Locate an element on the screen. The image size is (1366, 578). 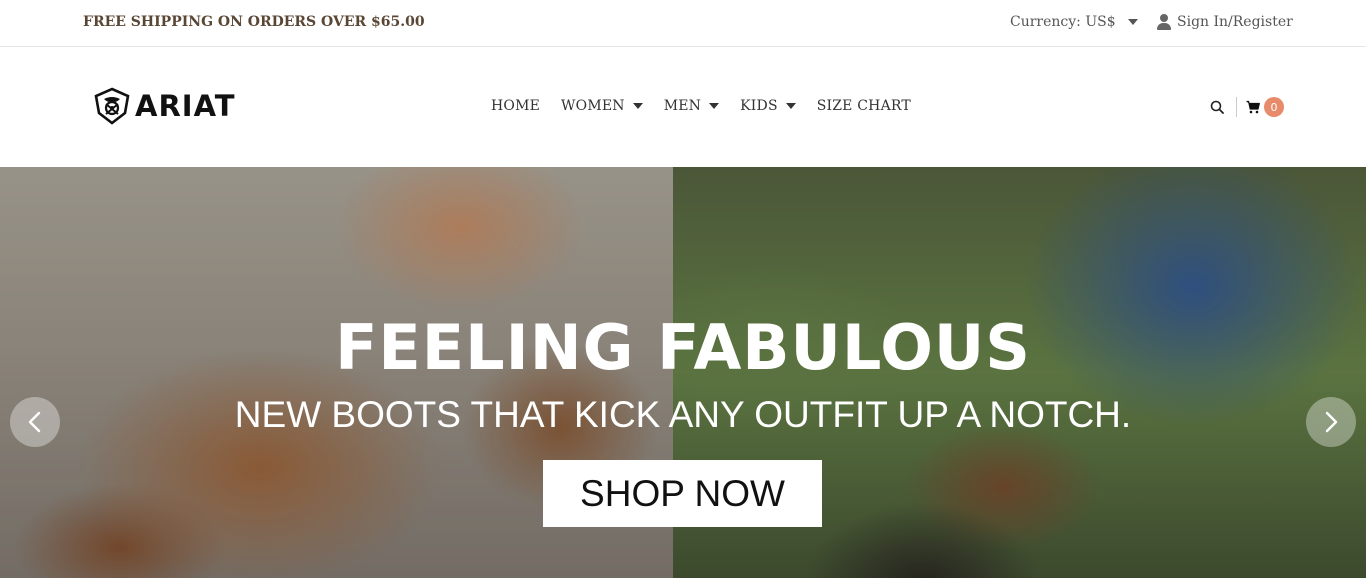
user-icon is located at coordinates (1164, 22).